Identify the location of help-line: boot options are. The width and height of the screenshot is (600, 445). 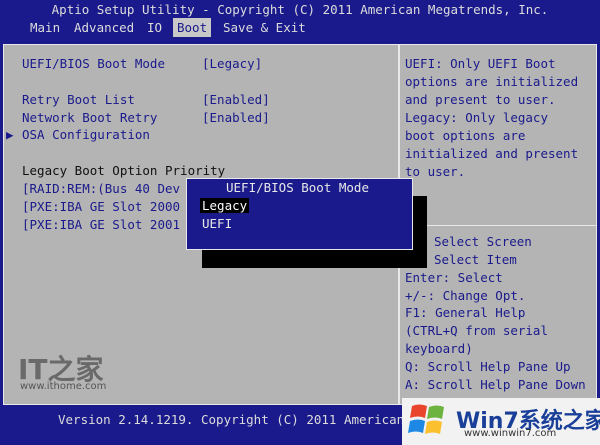
(465, 135).